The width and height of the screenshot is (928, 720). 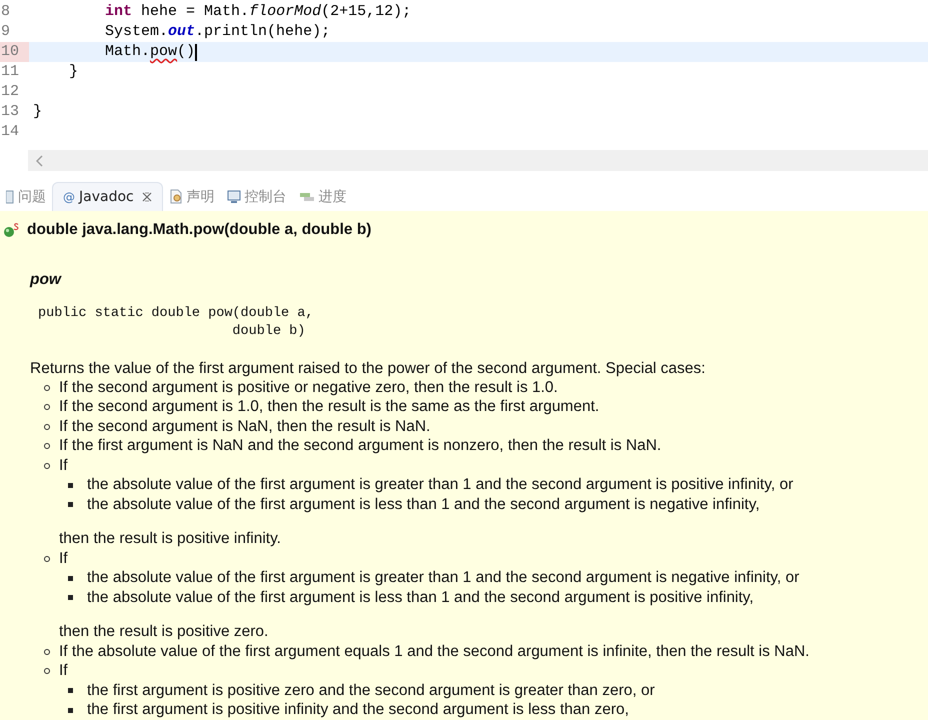 What do you see at coordinates (10, 197) in the screenshot?
I see `problems-icon` at bounding box center [10, 197].